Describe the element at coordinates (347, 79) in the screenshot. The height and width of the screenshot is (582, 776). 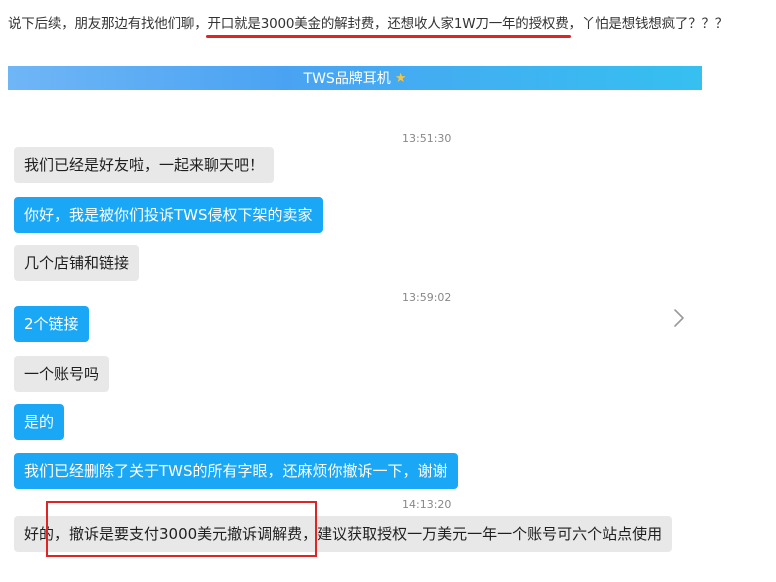
I see `chat-title: TWS品牌耳机` at that location.